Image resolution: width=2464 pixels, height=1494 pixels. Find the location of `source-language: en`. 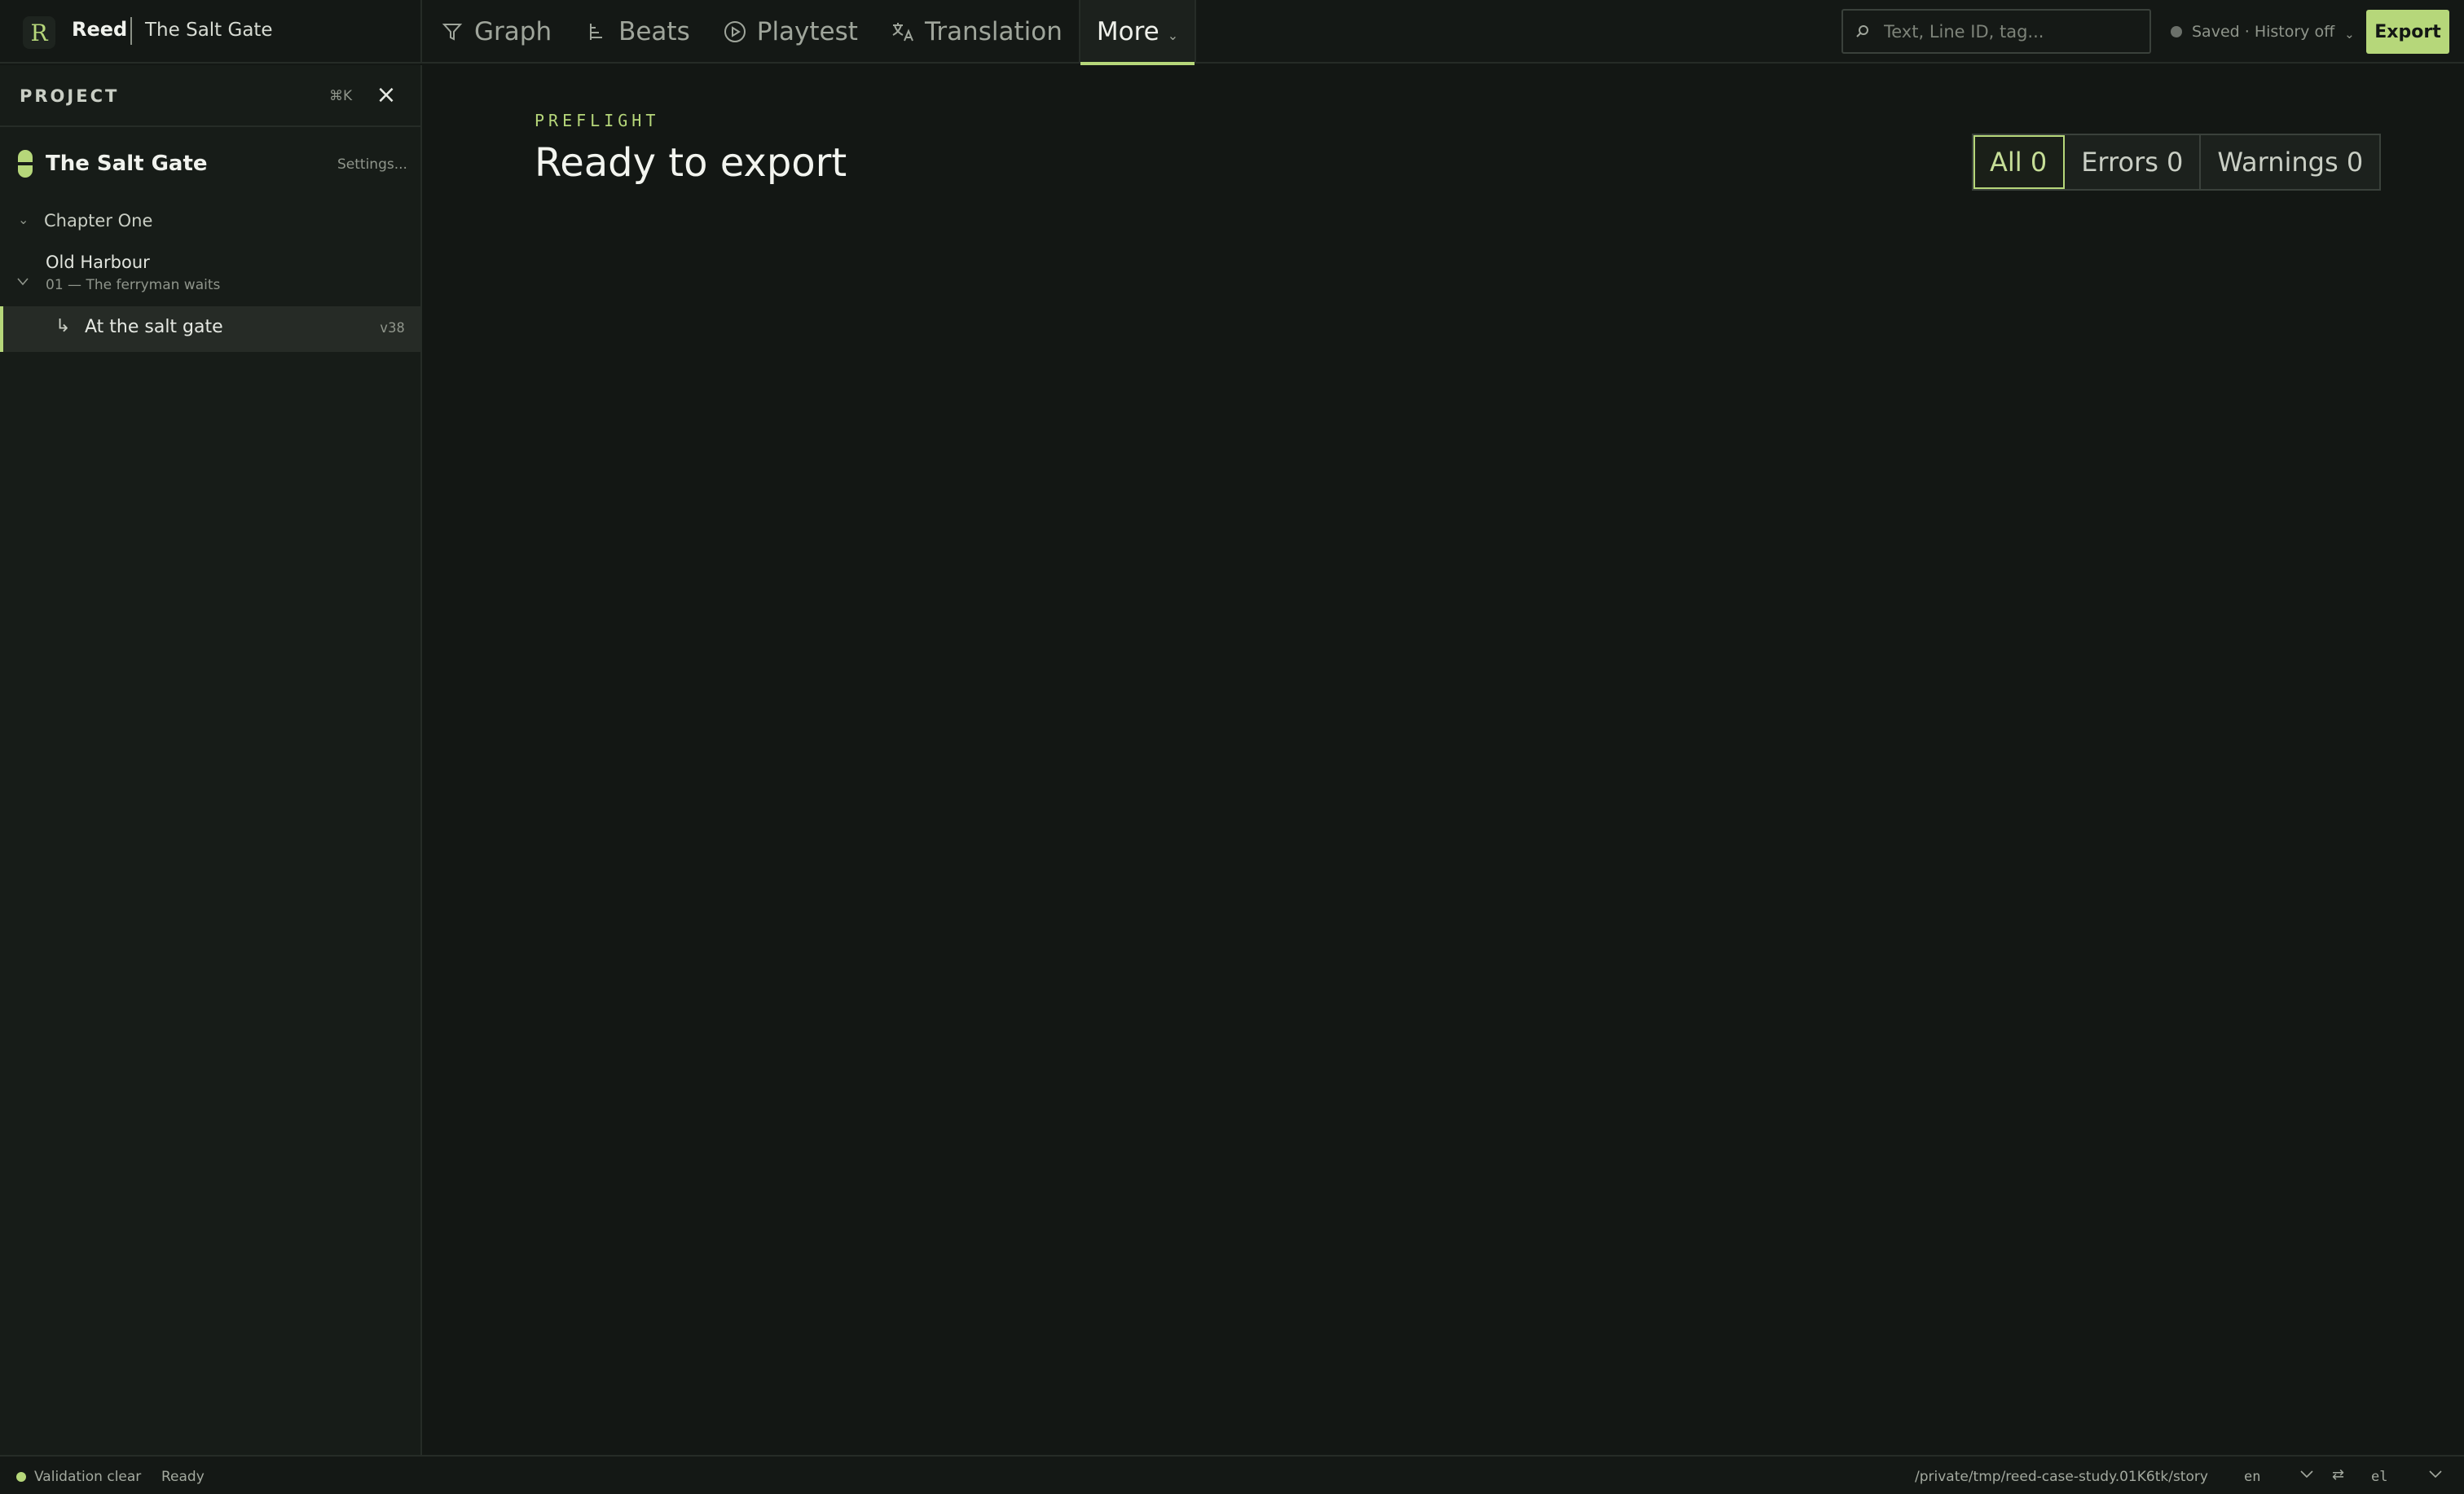

source-language: en is located at coordinates (2252, 1477).